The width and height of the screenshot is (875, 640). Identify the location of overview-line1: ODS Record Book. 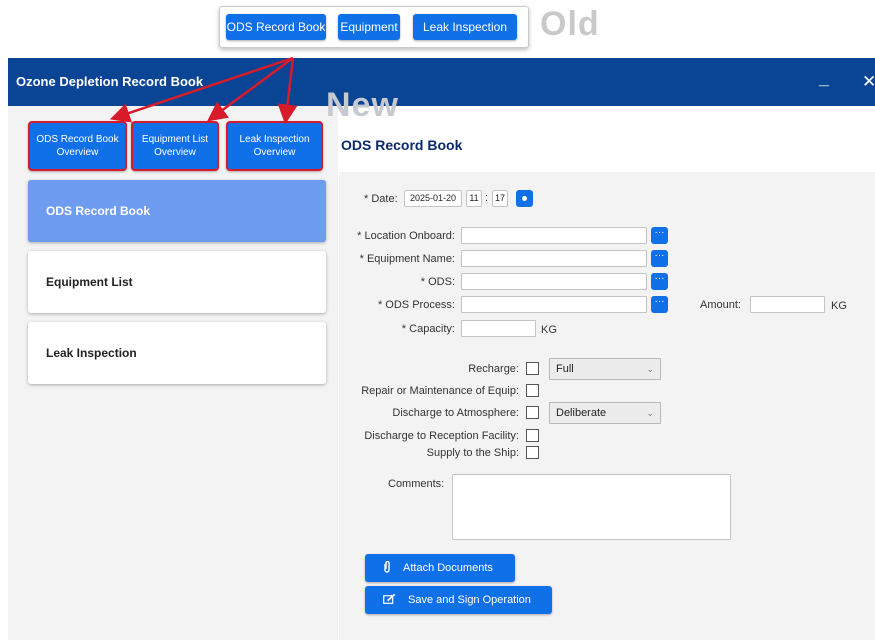
(77, 139).